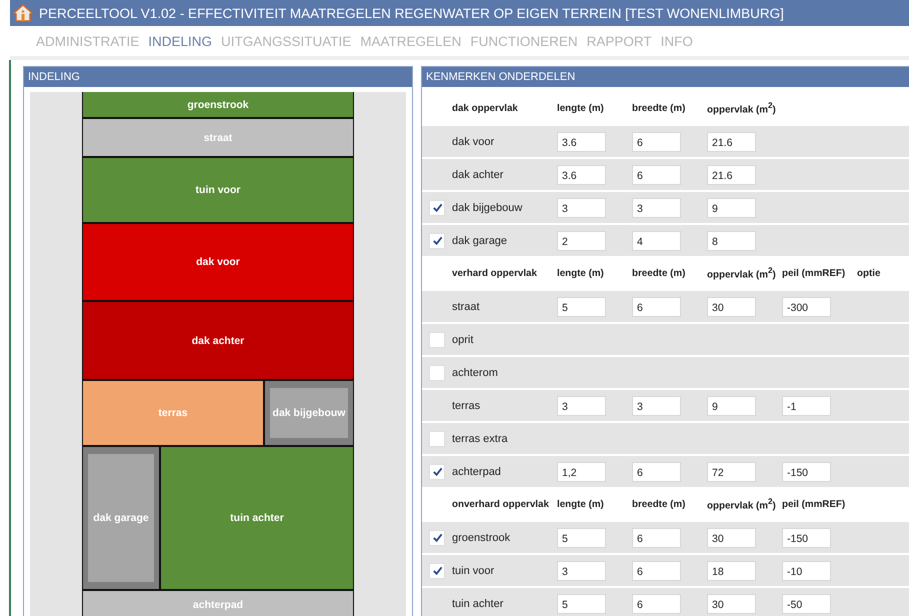 This screenshot has height=616, width=909. What do you see at coordinates (731, 570) in the screenshot?
I see `input-field: 18` at bounding box center [731, 570].